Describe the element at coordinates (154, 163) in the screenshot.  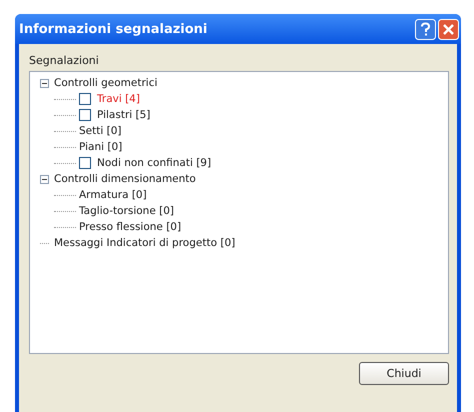
I see `tree-item: Nodi non confinati [9]` at that location.